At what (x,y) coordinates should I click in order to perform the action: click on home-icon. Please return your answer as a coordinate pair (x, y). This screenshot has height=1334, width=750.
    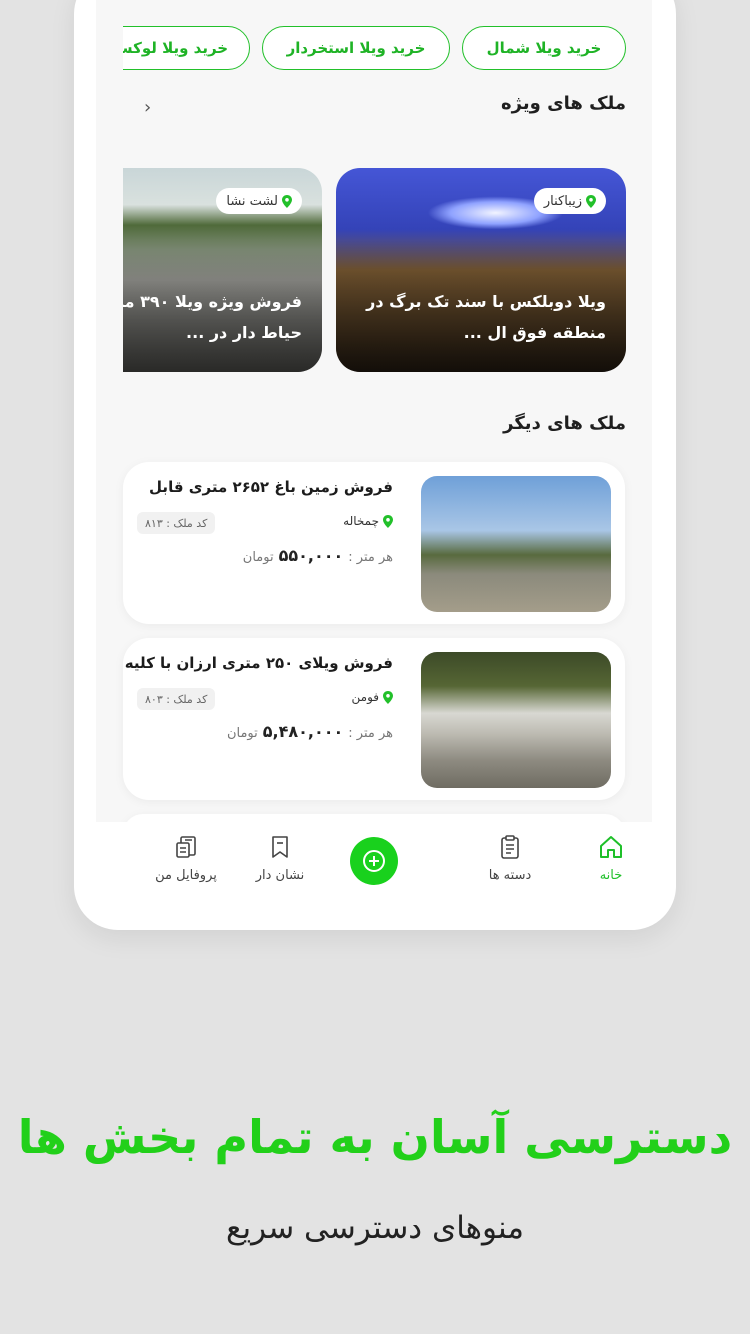
    Looking at the image, I should click on (611, 847).